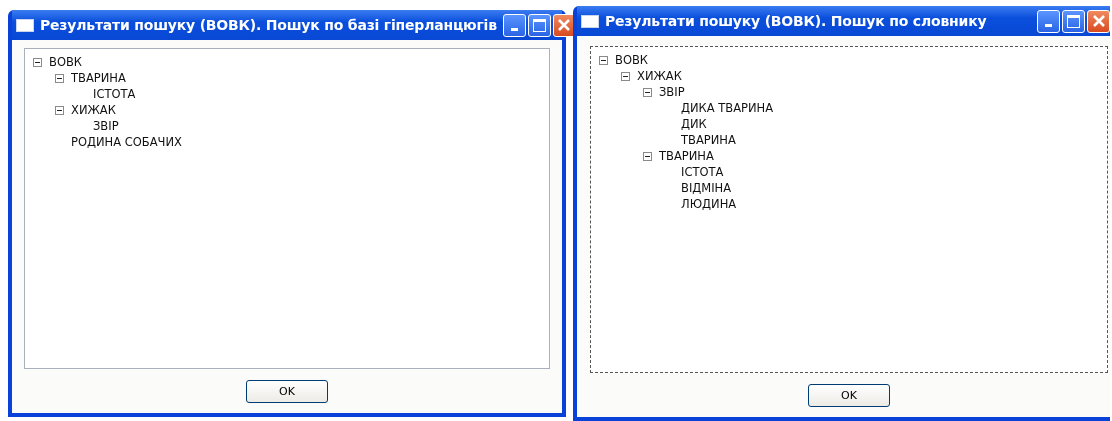 The height and width of the screenshot is (421, 1112). I want to click on tree-item: РОДИНА СОБАЧИХ, so click(126, 142).